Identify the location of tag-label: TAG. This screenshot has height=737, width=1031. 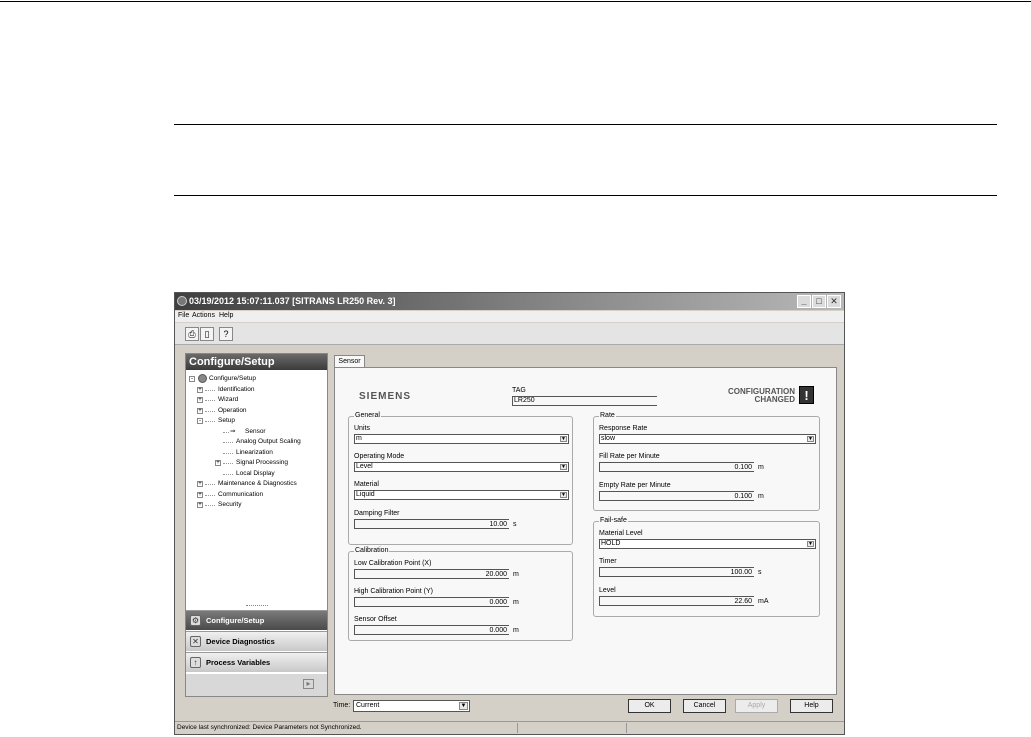
(519, 390).